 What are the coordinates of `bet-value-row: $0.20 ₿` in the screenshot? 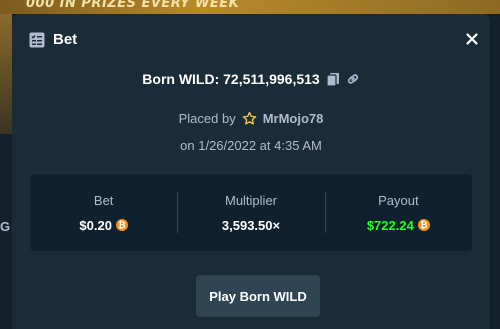 It's located at (103, 225).